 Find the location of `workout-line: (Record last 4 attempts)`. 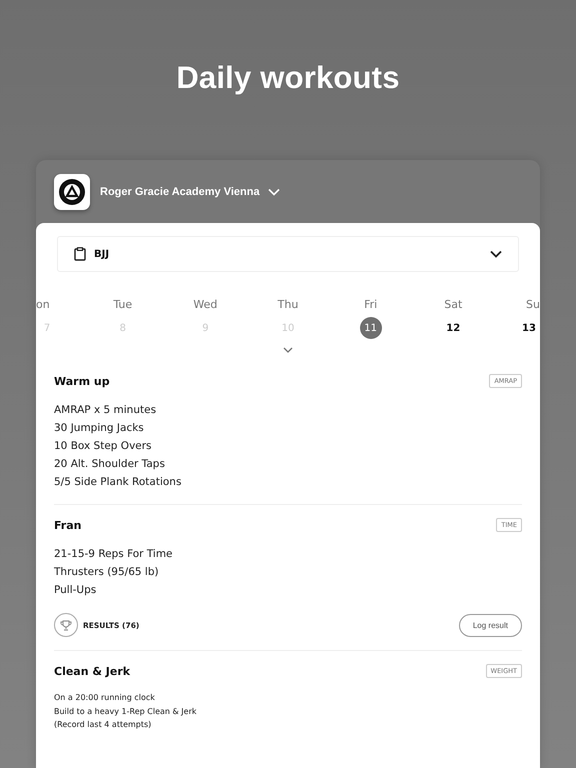

workout-line: (Record last 4 attempts) is located at coordinates (103, 725).